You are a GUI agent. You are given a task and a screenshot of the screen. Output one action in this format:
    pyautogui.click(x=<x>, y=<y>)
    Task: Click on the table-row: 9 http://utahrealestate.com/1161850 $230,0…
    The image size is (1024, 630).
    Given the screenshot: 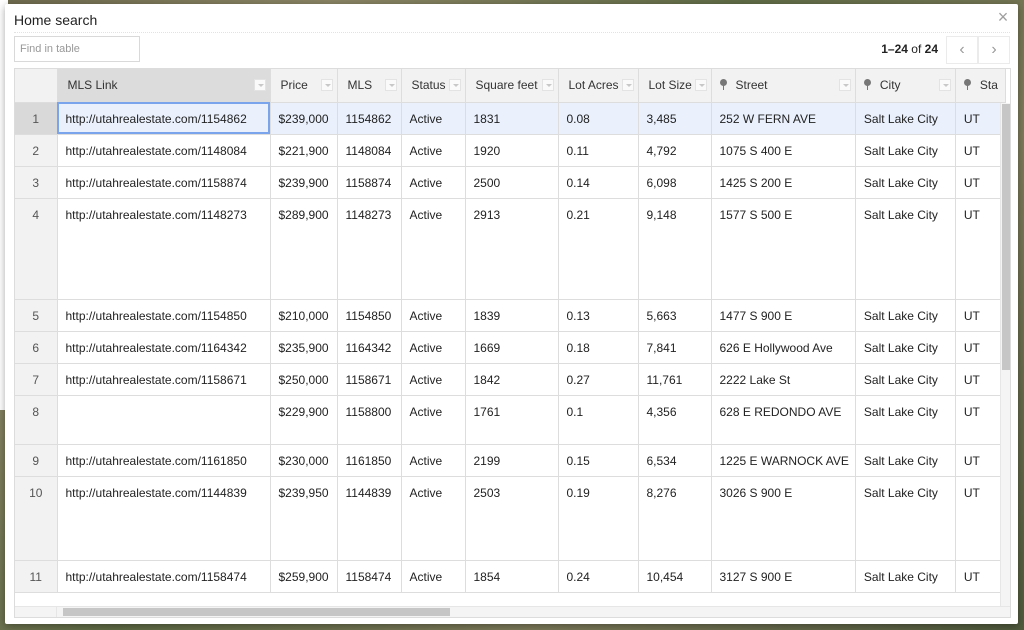 What is the action you would take?
    pyautogui.click(x=510, y=460)
    